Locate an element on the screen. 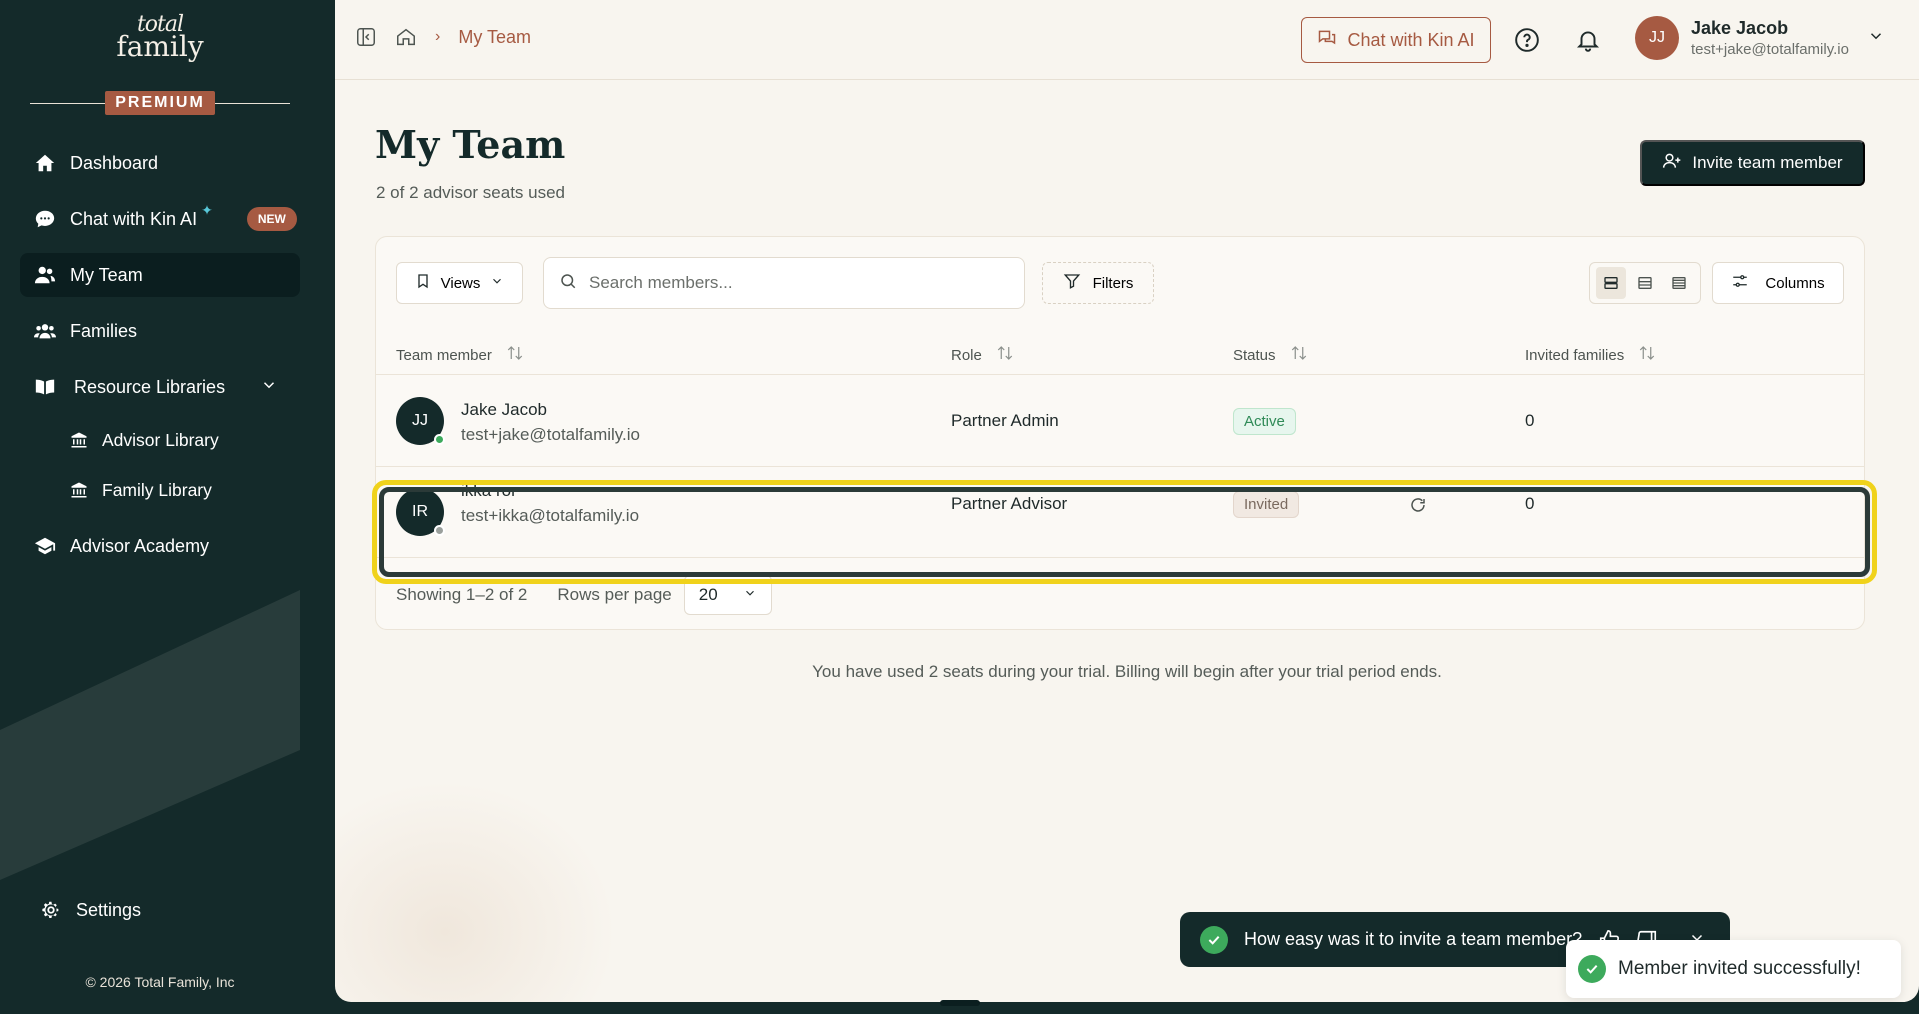 This screenshot has width=1919, height=1014. sidebar-item-families: Families is located at coordinates (160, 331).